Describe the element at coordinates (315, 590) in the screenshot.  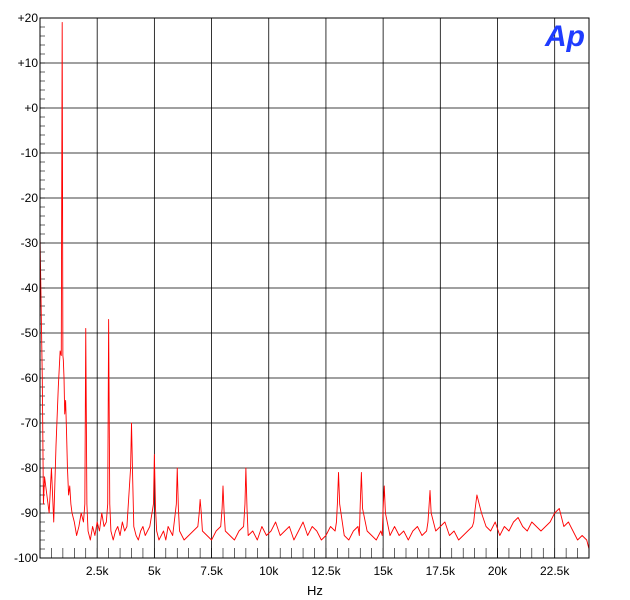
I see `x-axis-label: Hz` at that location.